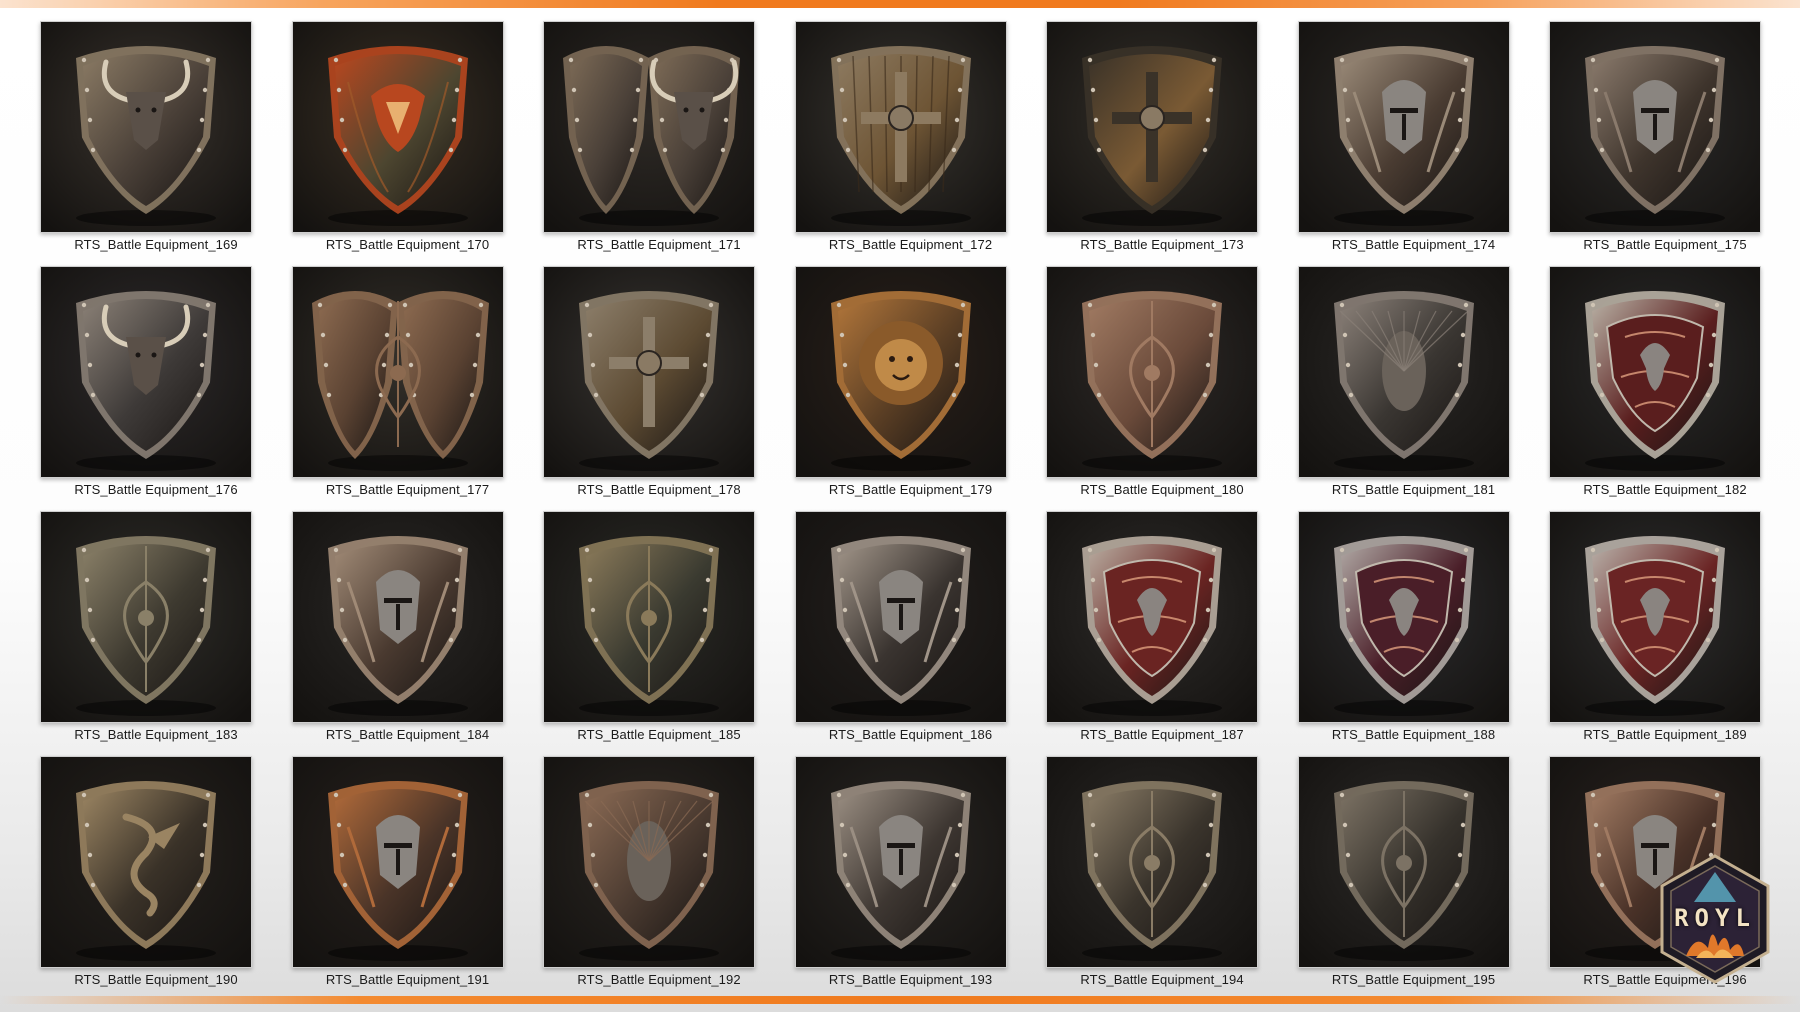  I want to click on gallery-item: RTS_Battle Equipment_187, so click(1156, 631).